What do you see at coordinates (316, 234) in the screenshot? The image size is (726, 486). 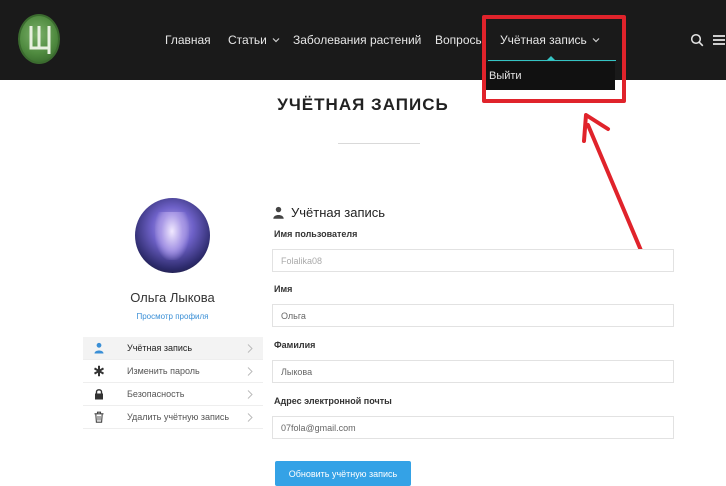 I see `username-label: Имя пользователя` at bounding box center [316, 234].